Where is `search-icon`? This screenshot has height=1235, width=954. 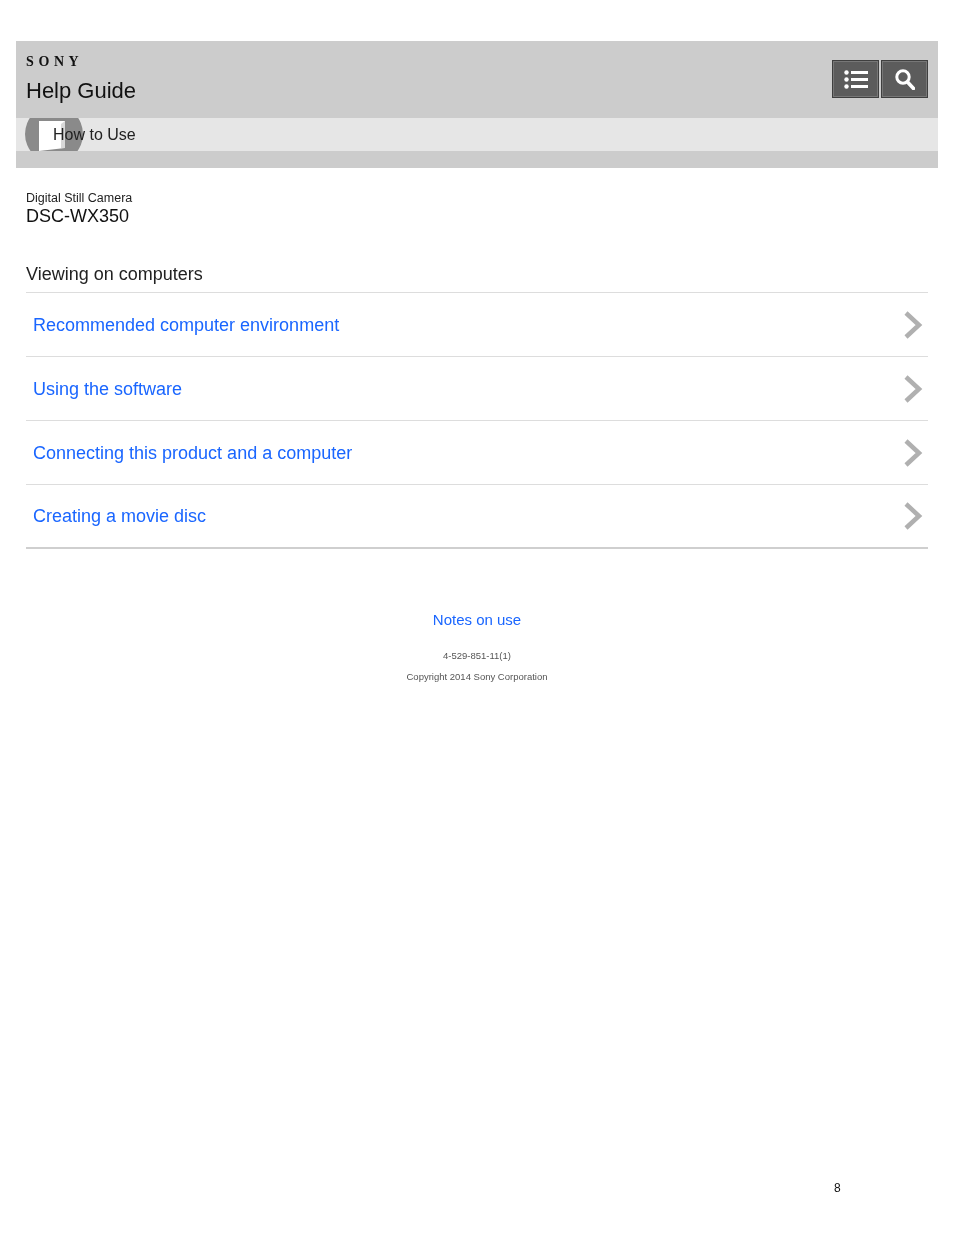 search-icon is located at coordinates (904, 79).